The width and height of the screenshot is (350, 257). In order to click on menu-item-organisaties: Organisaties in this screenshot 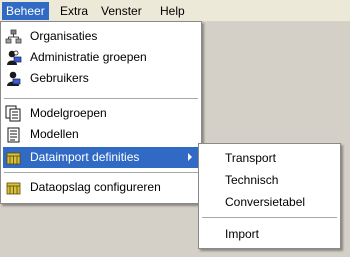, I will do `click(101, 36)`.